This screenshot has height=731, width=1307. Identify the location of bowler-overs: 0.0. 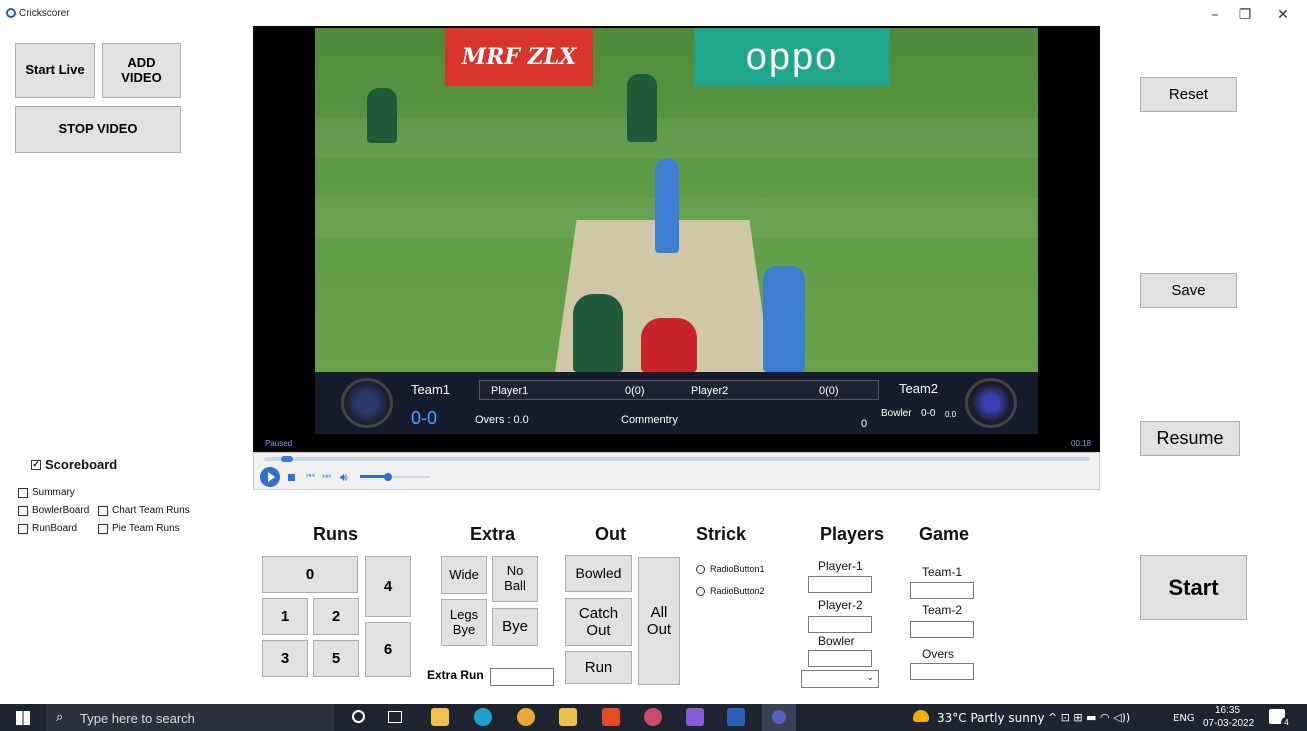
(951, 414).